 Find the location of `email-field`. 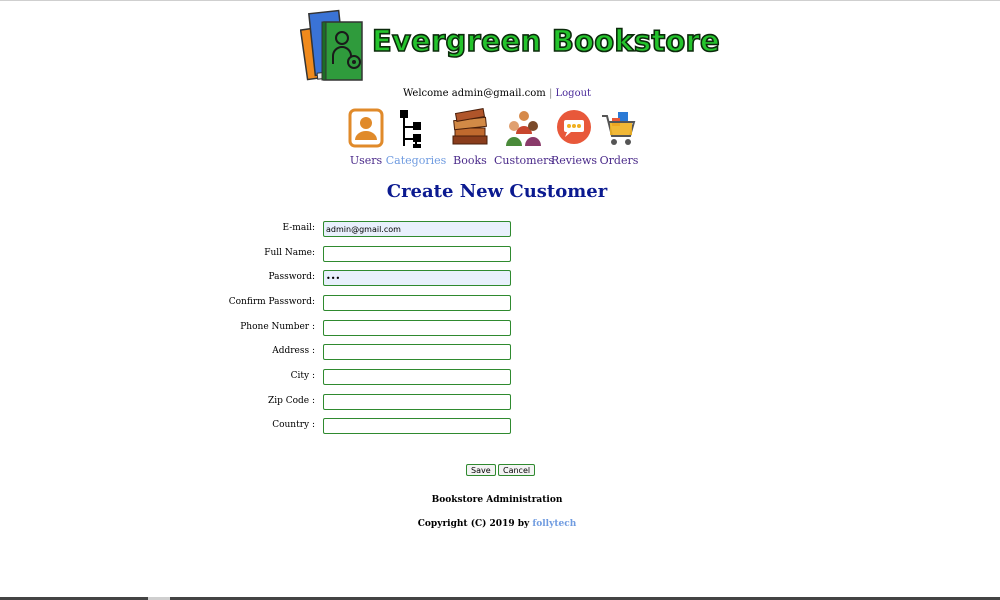

email-field is located at coordinates (417, 229).